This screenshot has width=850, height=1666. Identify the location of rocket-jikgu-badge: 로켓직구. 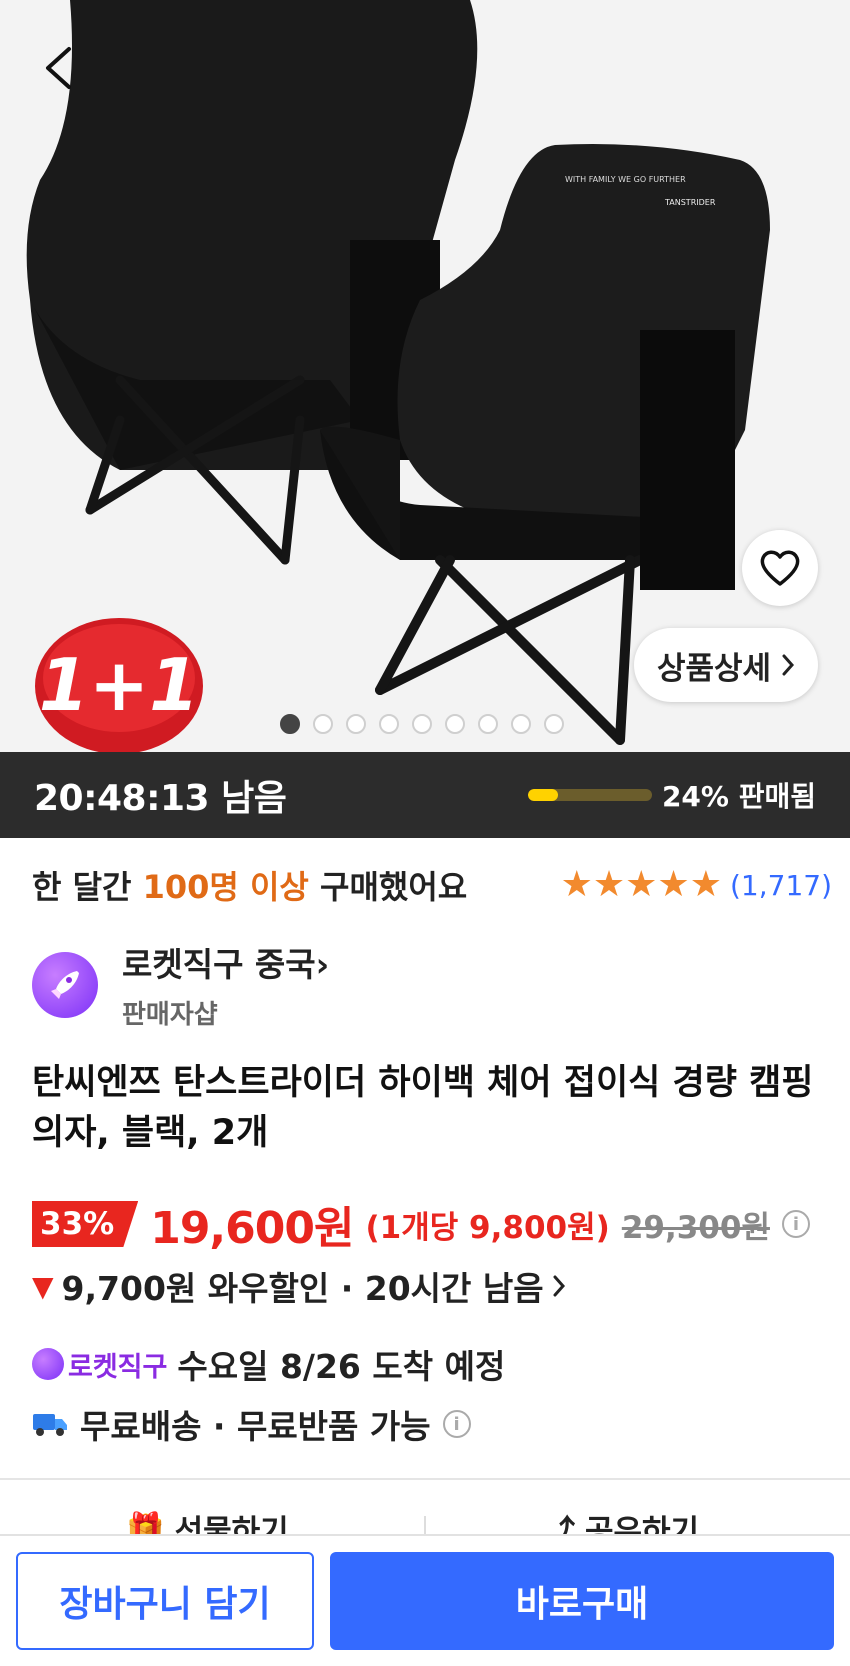
(99, 1364).